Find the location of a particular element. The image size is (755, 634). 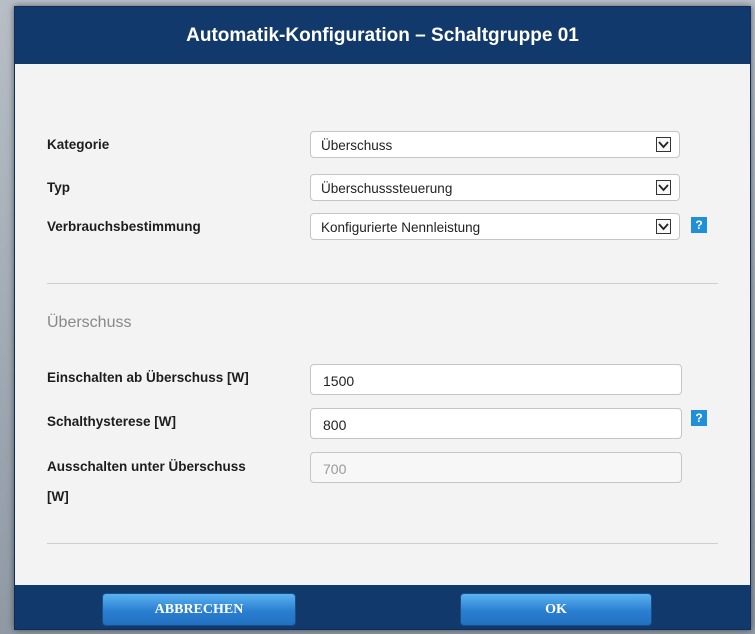

einschalten-value: 1500 is located at coordinates (339, 381).